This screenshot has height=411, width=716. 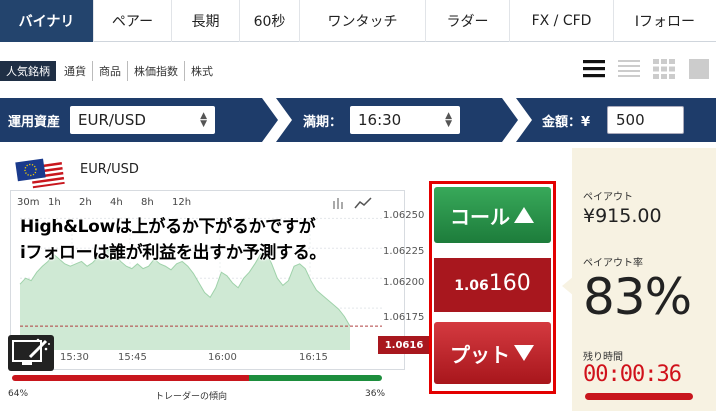 I want to click on tab-60sec: 60秒, so click(x=270, y=21).